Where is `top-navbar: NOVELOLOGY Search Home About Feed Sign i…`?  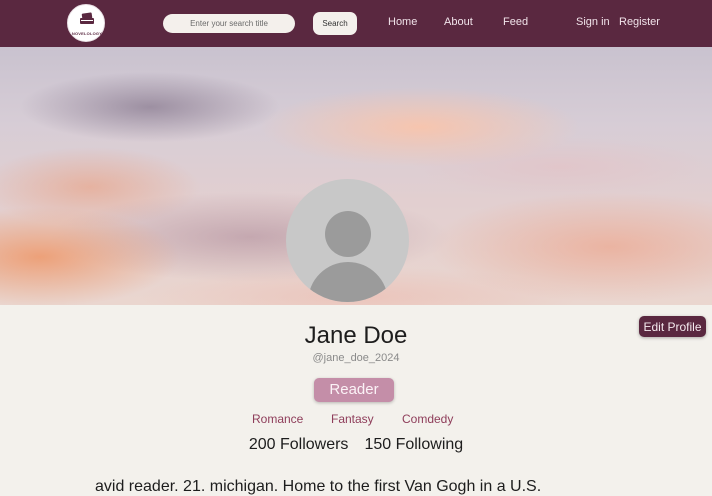 top-navbar: NOVELOLOGY Search Home About Feed Sign i… is located at coordinates (356, 23).